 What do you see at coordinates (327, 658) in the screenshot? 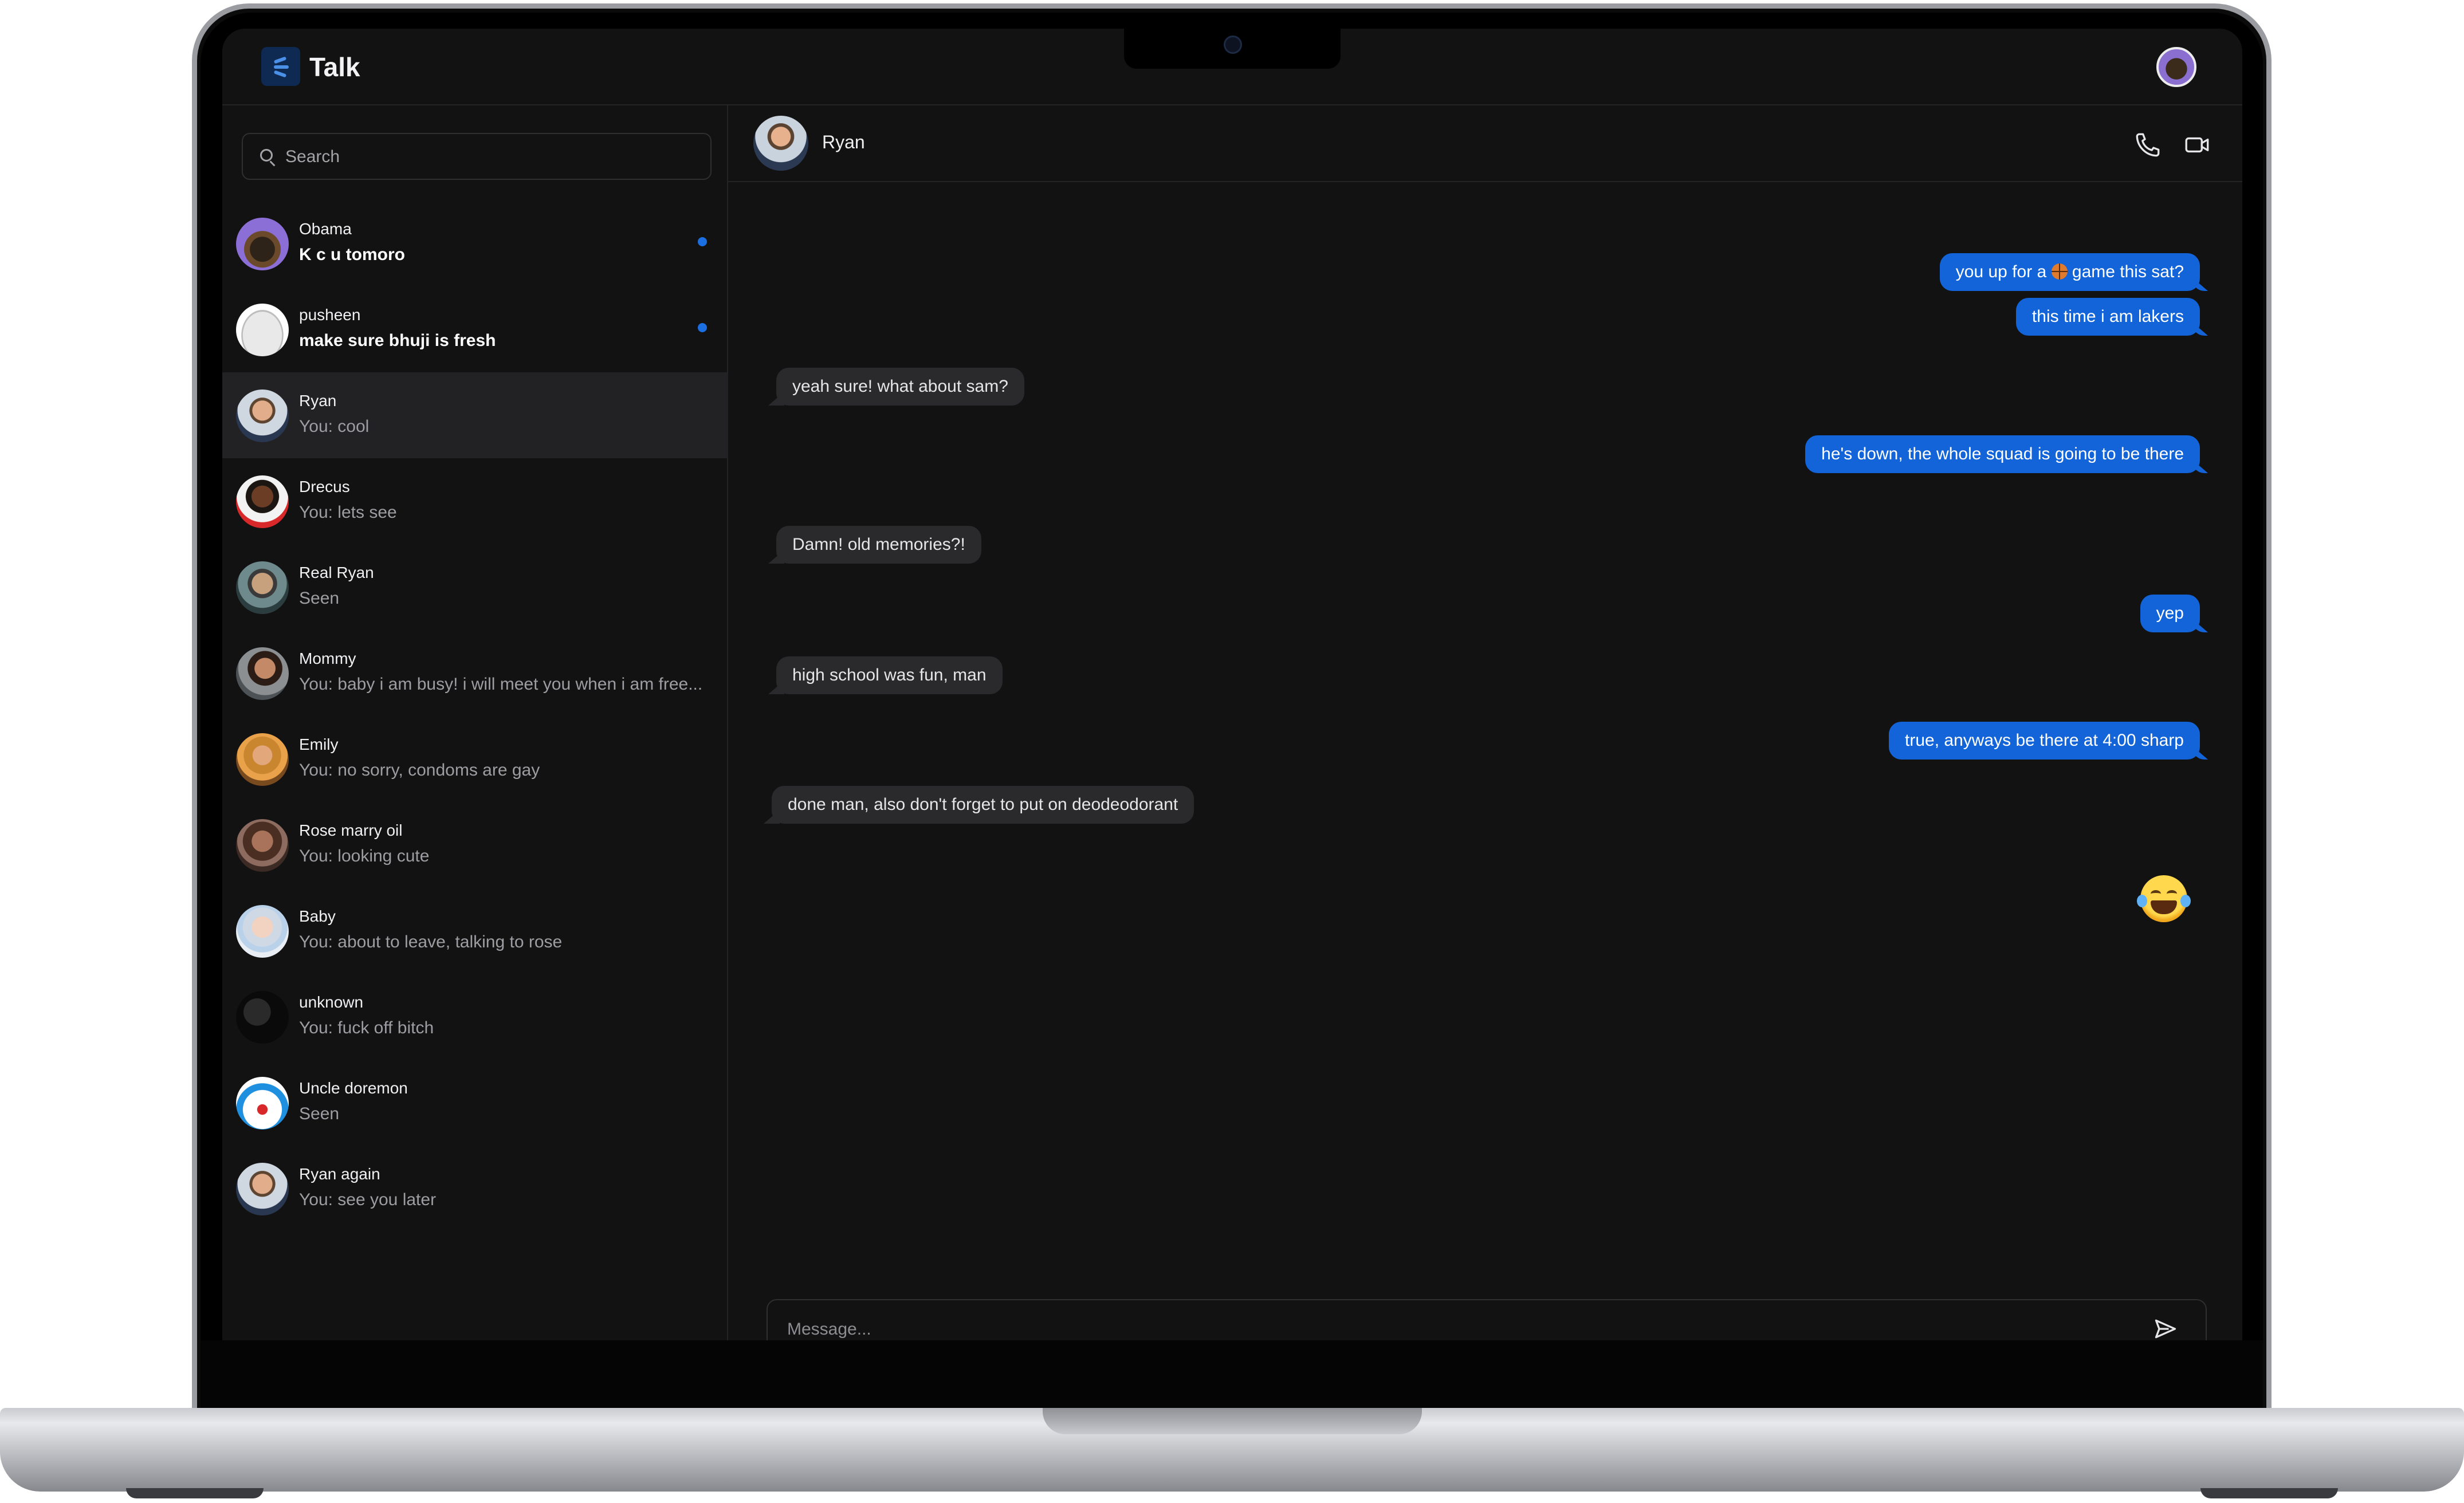
I see `conversation-name: Mommy` at bounding box center [327, 658].